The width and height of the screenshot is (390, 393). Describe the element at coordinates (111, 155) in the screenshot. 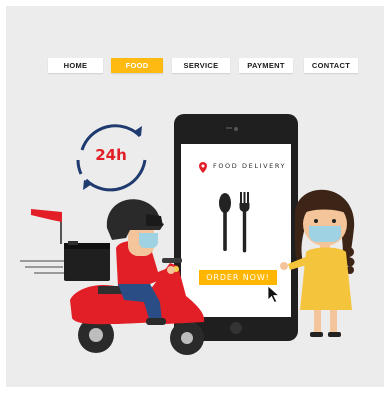

I see `24h-badge: 24h` at that location.